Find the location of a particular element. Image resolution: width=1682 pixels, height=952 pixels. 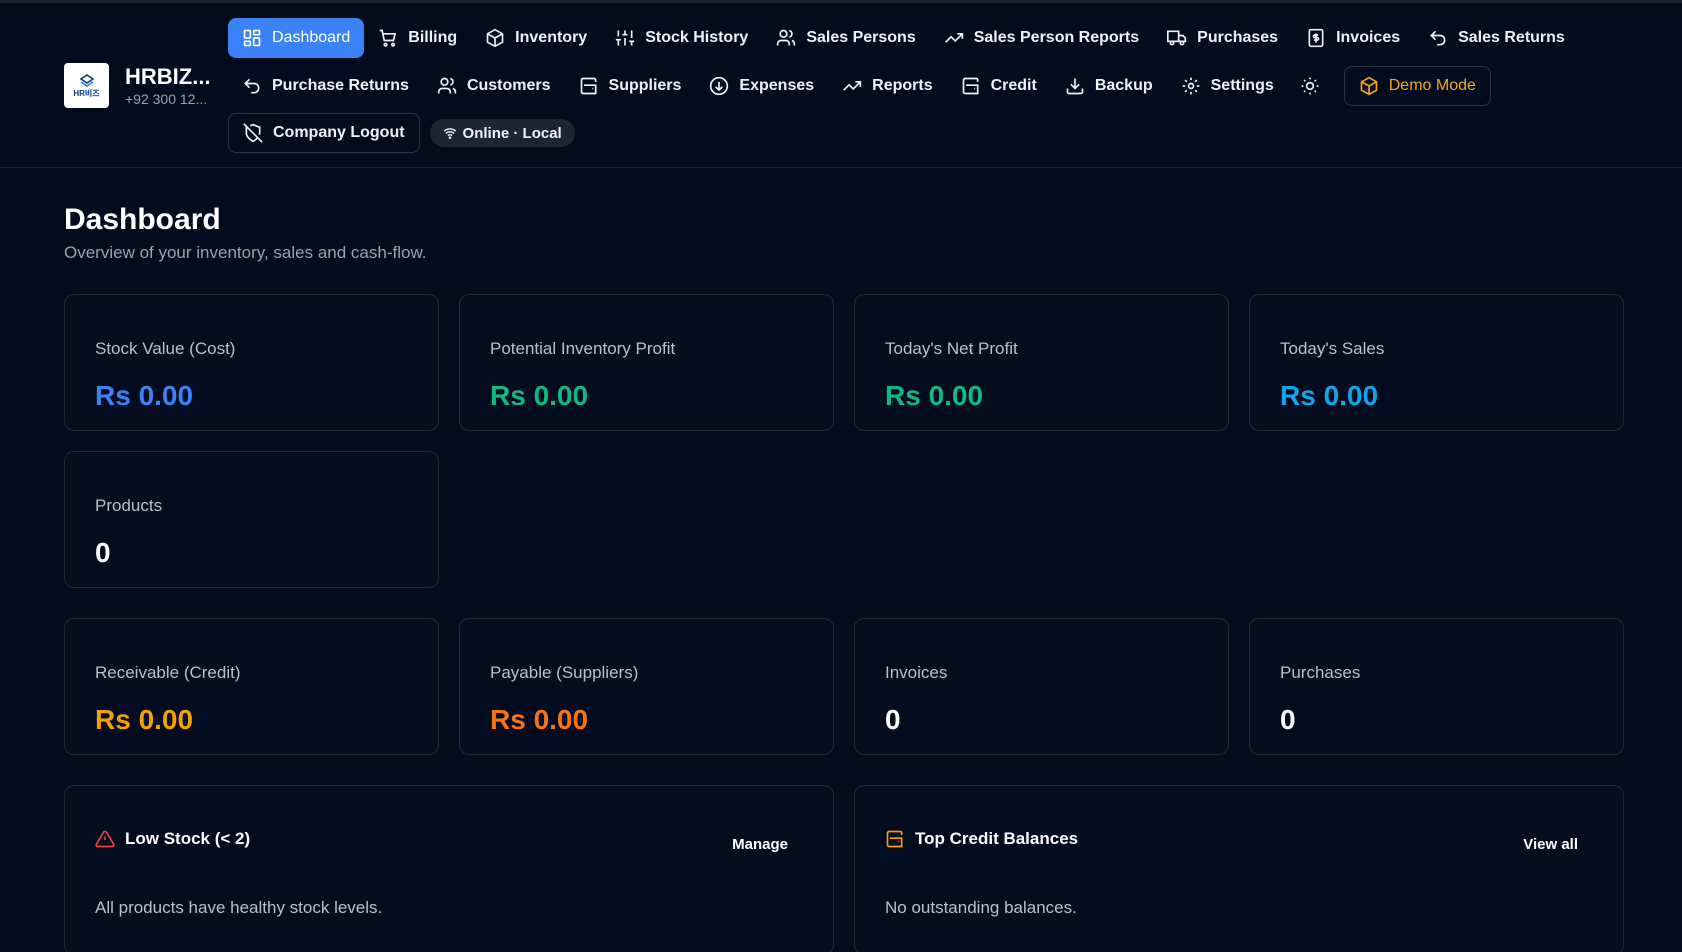

cart-icon is located at coordinates (388, 38).